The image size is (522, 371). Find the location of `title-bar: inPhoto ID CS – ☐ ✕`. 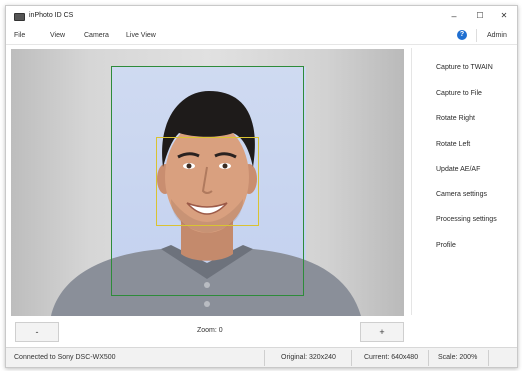

title-bar: inPhoto ID CS – ☐ ✕ is located at coordinates (261, 16).